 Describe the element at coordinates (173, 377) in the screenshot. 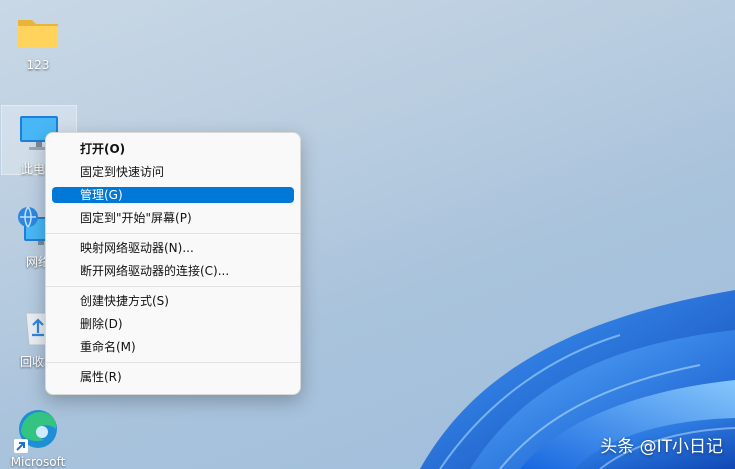

I see `menu-item: 属性(R)` at that location.